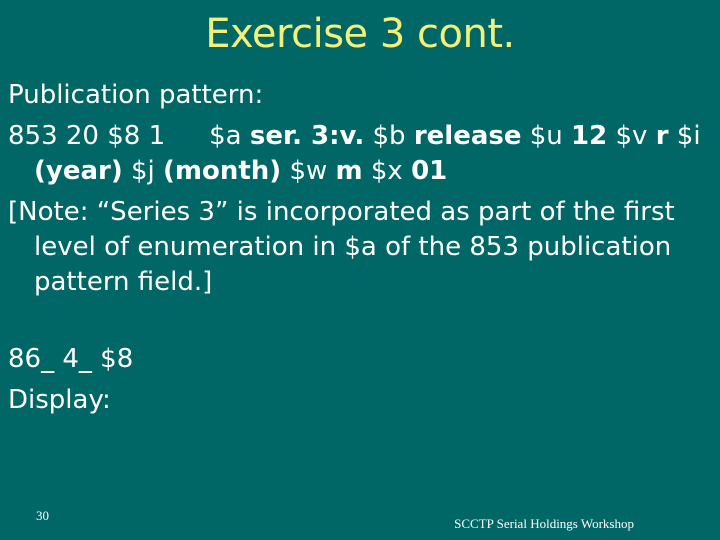 The height and width of the screenshot is (540, 720). I want to click on subfield-j-value: (month), so click(222, 171).